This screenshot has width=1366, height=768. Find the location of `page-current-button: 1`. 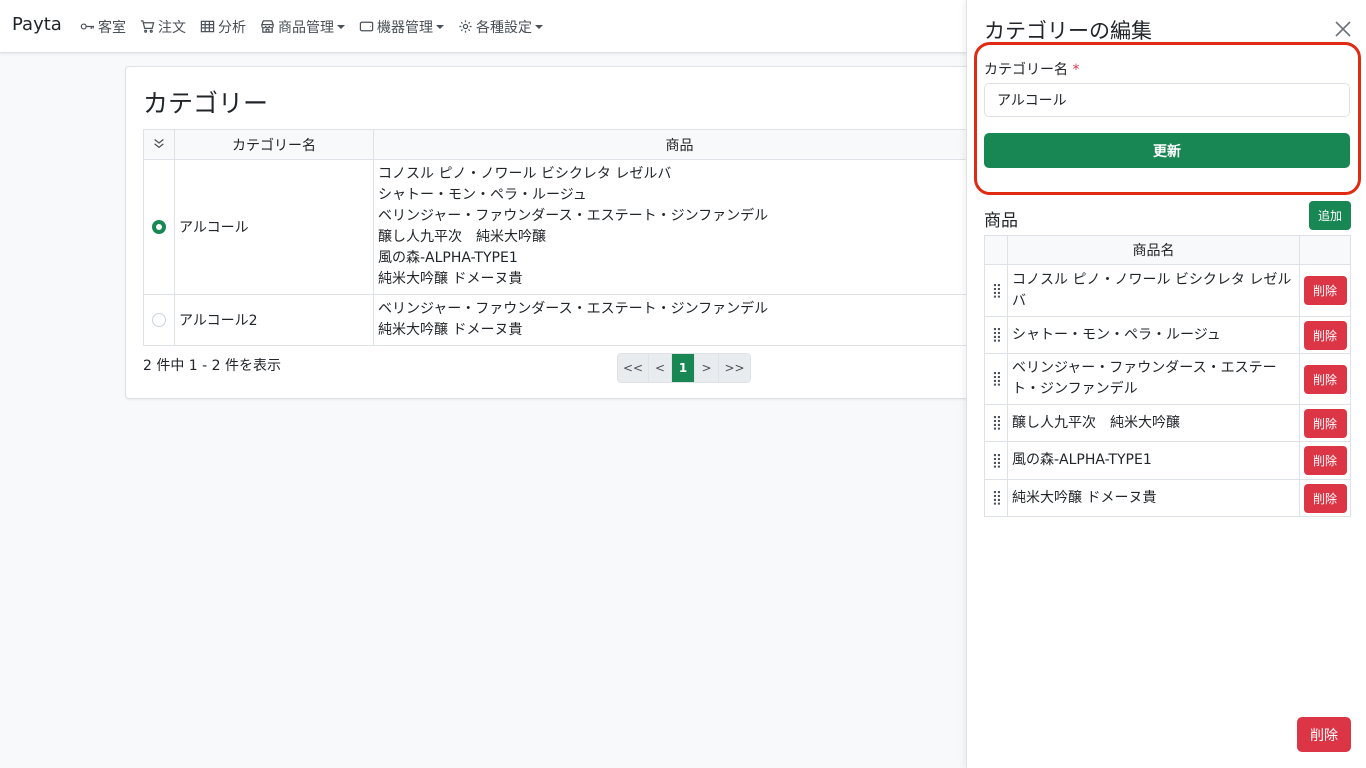

page-current-button: 1 is located at coordinates (683, 368).